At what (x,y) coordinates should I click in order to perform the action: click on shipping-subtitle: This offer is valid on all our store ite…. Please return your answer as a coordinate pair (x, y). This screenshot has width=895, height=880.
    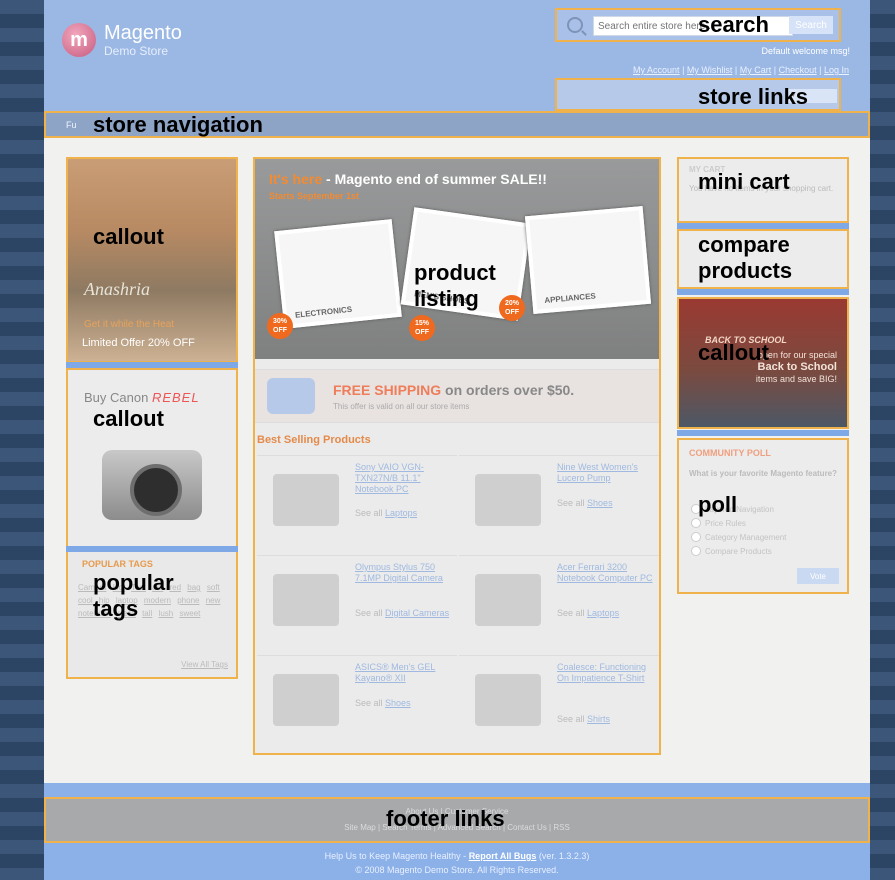
    Looking at the image, I should click on (401, 406).